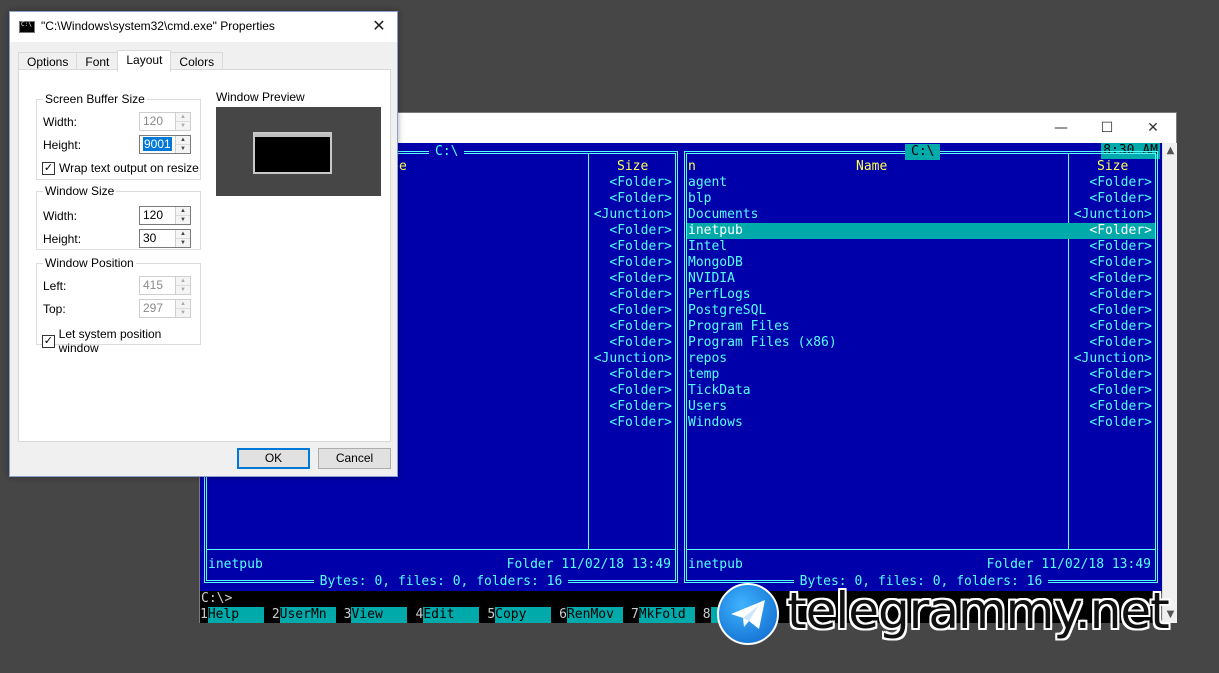 The height and width of the screenshot is (673, 1219). I want to click on position-left-spinner: ▲ ▼, so click(182, 285).